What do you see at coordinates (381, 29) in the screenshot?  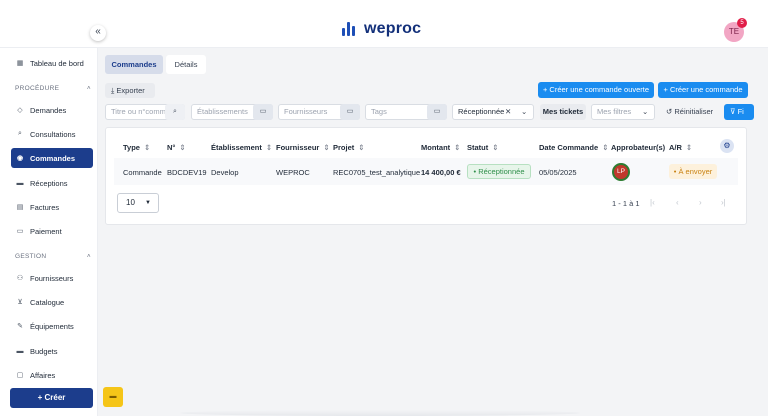 I see `app-logo: weproc` at bounding box center [381, 29].